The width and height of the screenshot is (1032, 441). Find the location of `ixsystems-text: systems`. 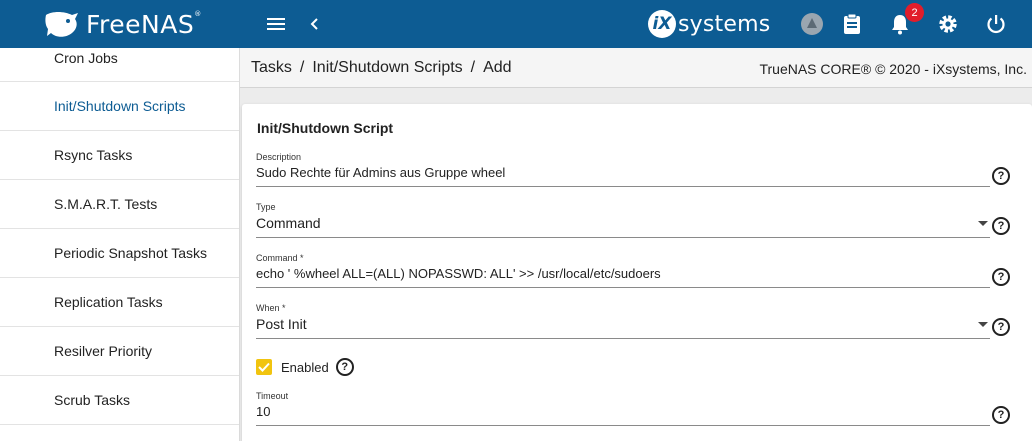

ixsystems-text: systems is located at coordinates (724, 24).